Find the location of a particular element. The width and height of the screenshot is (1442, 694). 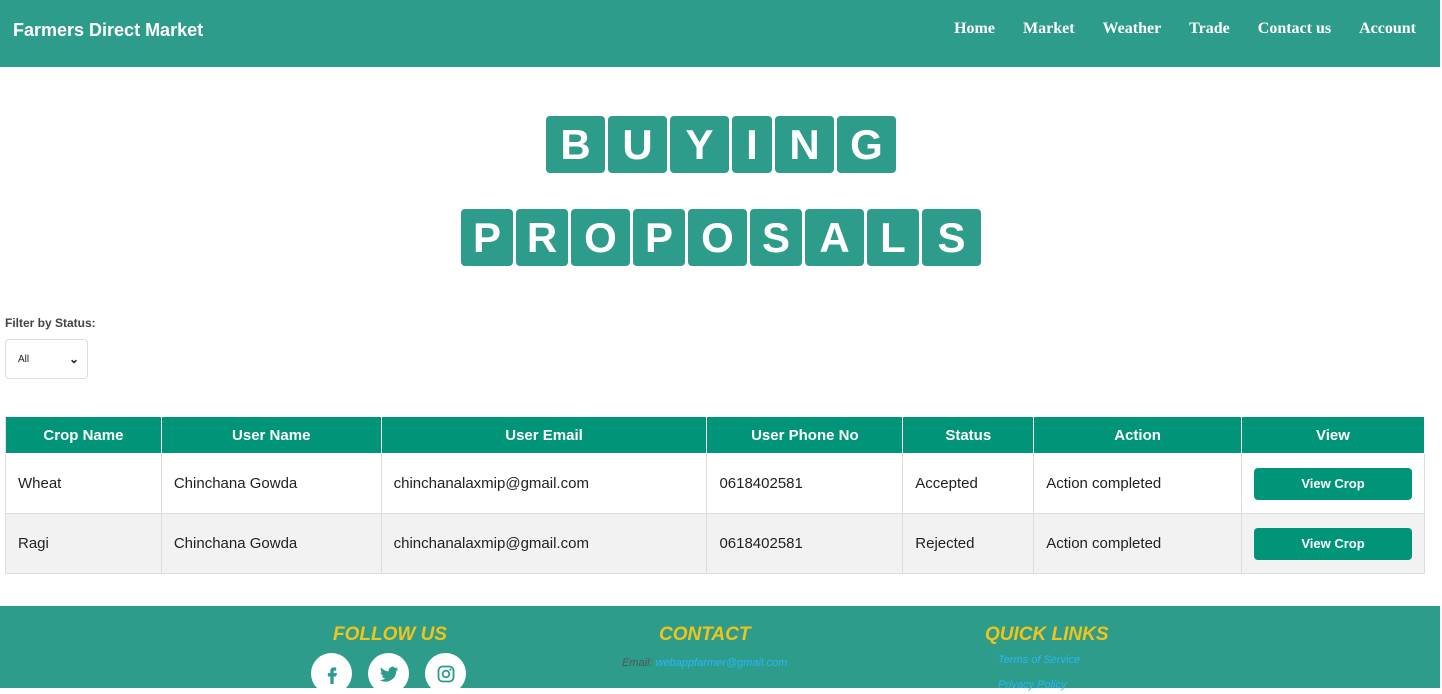

col-user-name: User Name is located at coordinates (271, 435).